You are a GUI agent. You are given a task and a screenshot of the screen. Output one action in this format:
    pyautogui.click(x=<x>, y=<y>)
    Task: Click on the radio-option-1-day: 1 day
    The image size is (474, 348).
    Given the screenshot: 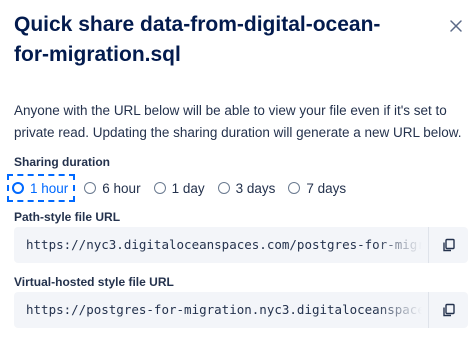 What is the action you would take?
    pyautogui.click(x=179, y=188)
    